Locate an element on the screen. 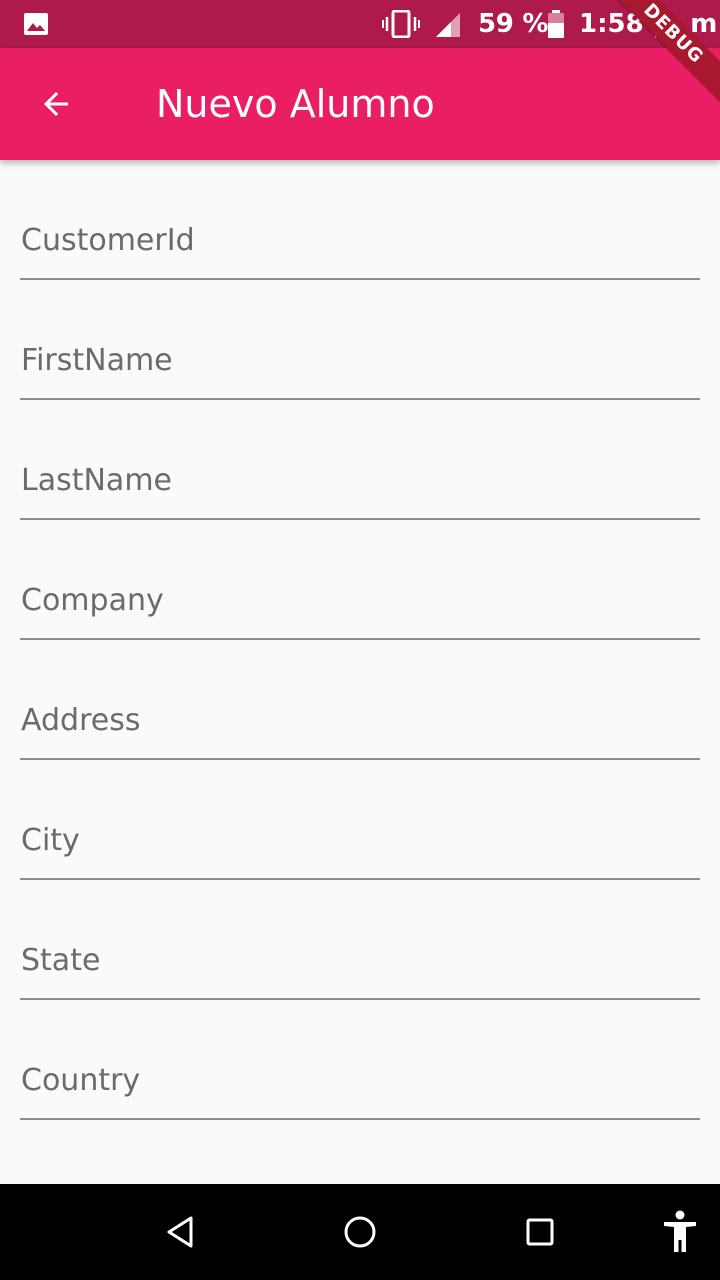 This screenshot has height=1280, width=720. nav-recents-button is located at coordinates (540, 1232).